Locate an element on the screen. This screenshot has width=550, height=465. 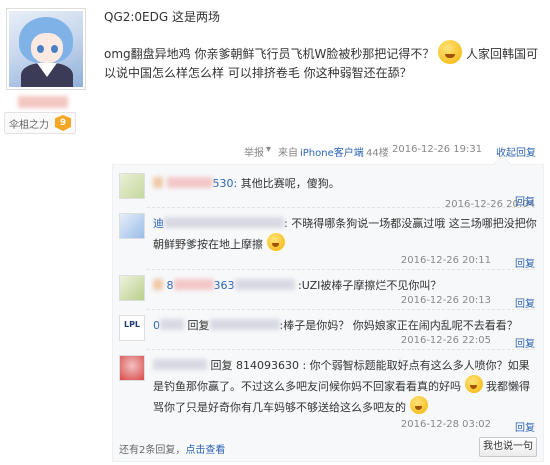
reply-compose-button: 我也说一句 is located at coordinates (508, 447).